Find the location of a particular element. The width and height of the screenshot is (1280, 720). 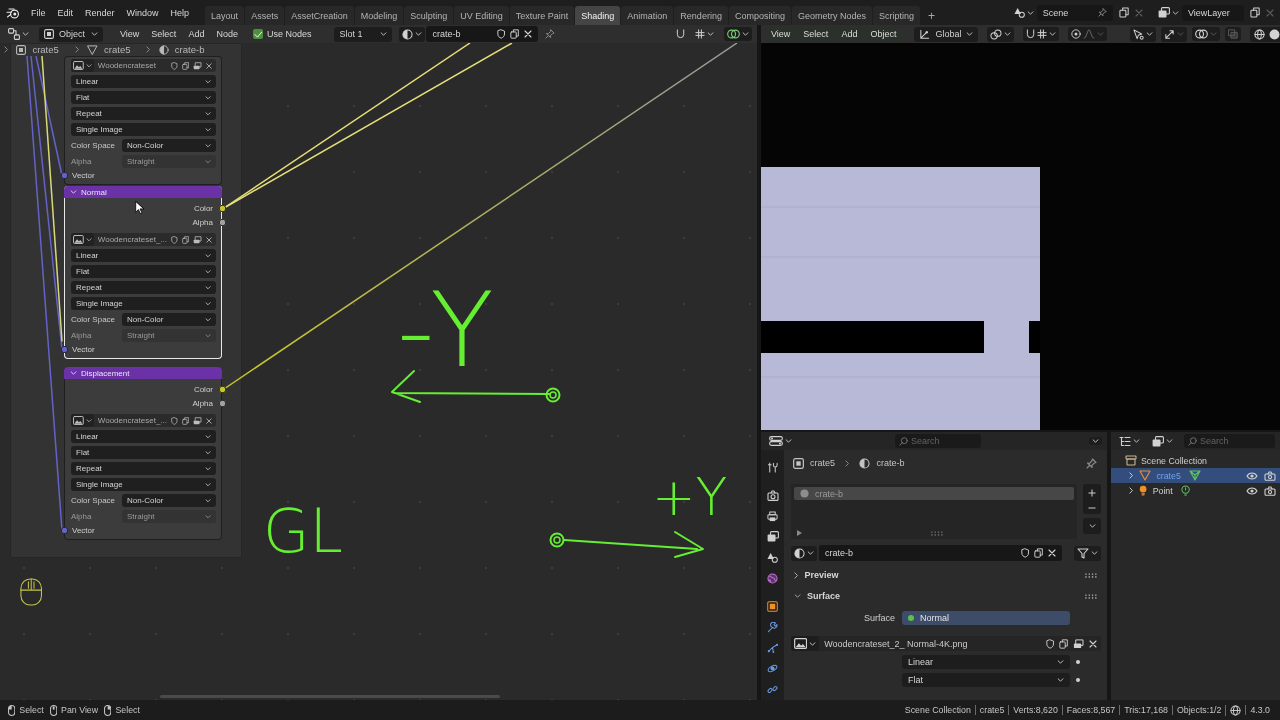

printer-icon is located at coordinates (772, 516).